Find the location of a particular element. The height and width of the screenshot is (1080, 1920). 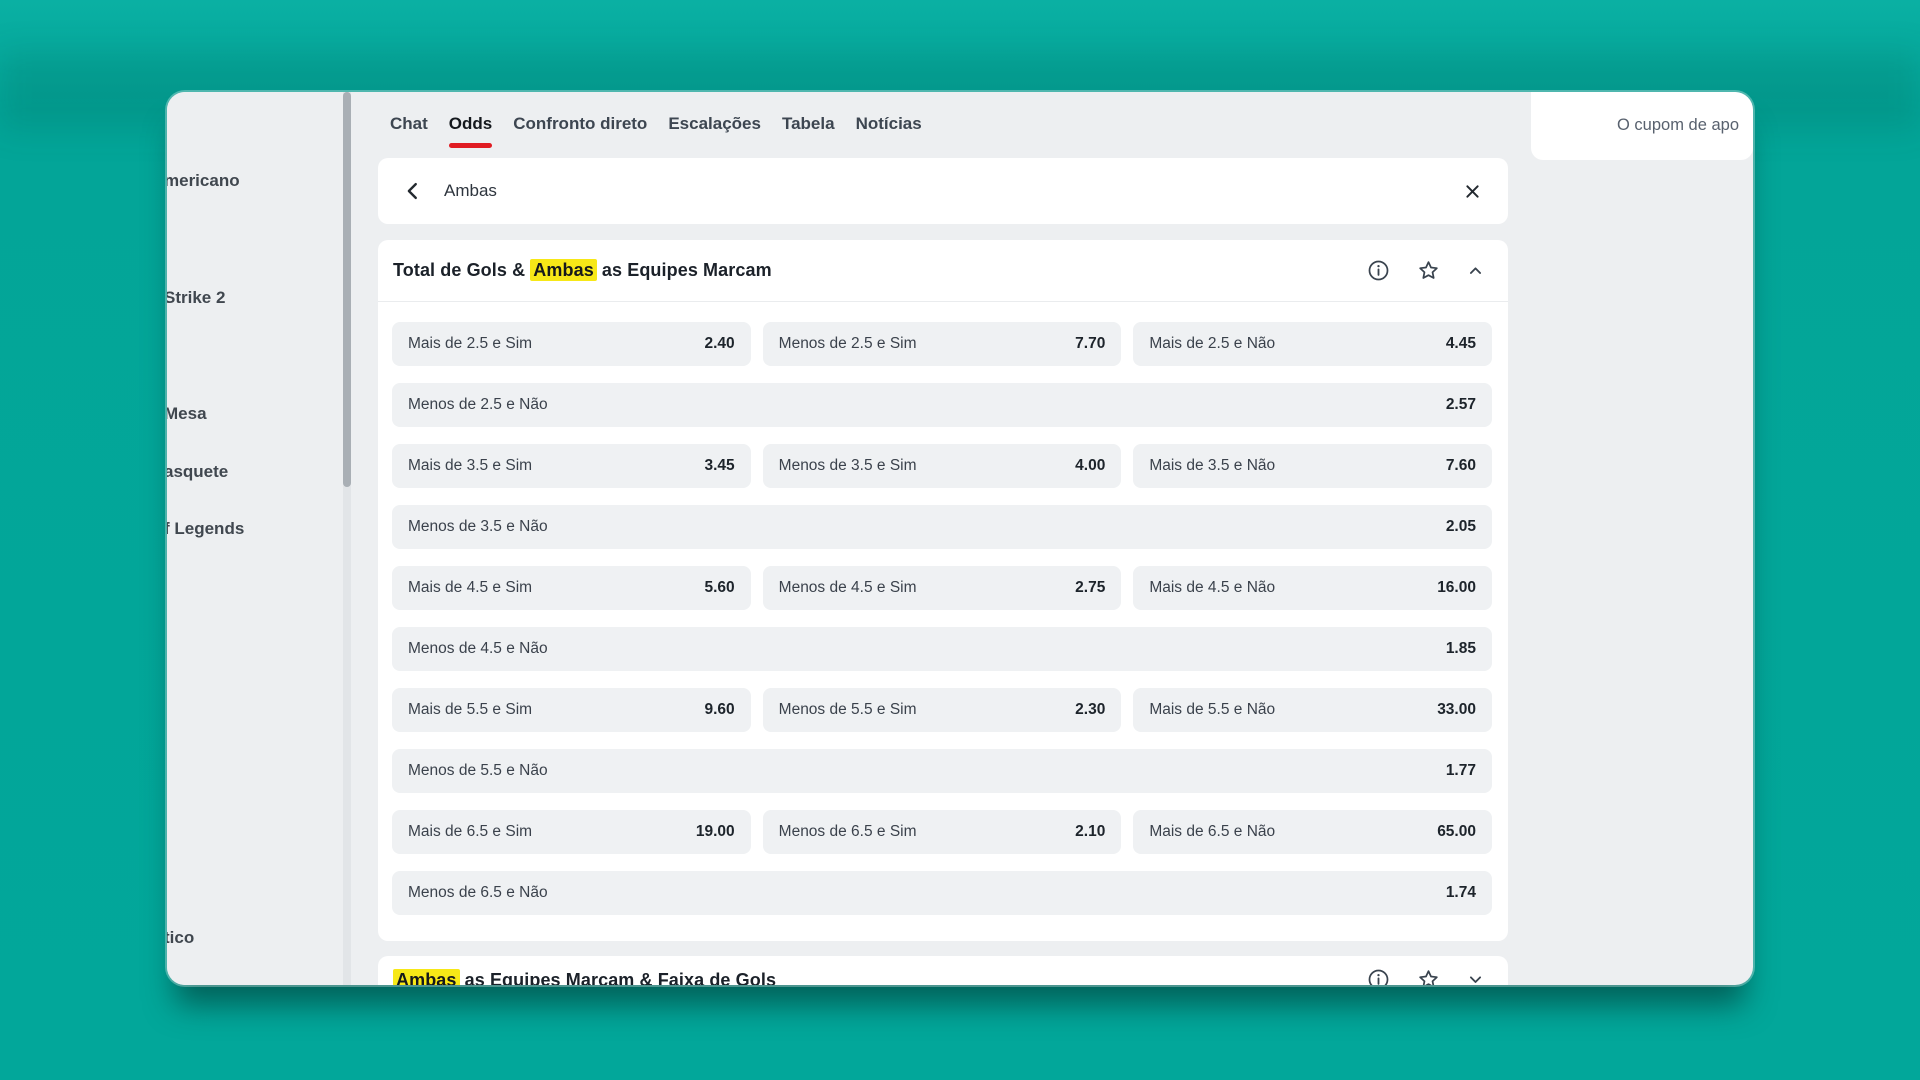

odds-button: Menos de 4.5 e Sim 2.75 is located at coordinates (942, 588).